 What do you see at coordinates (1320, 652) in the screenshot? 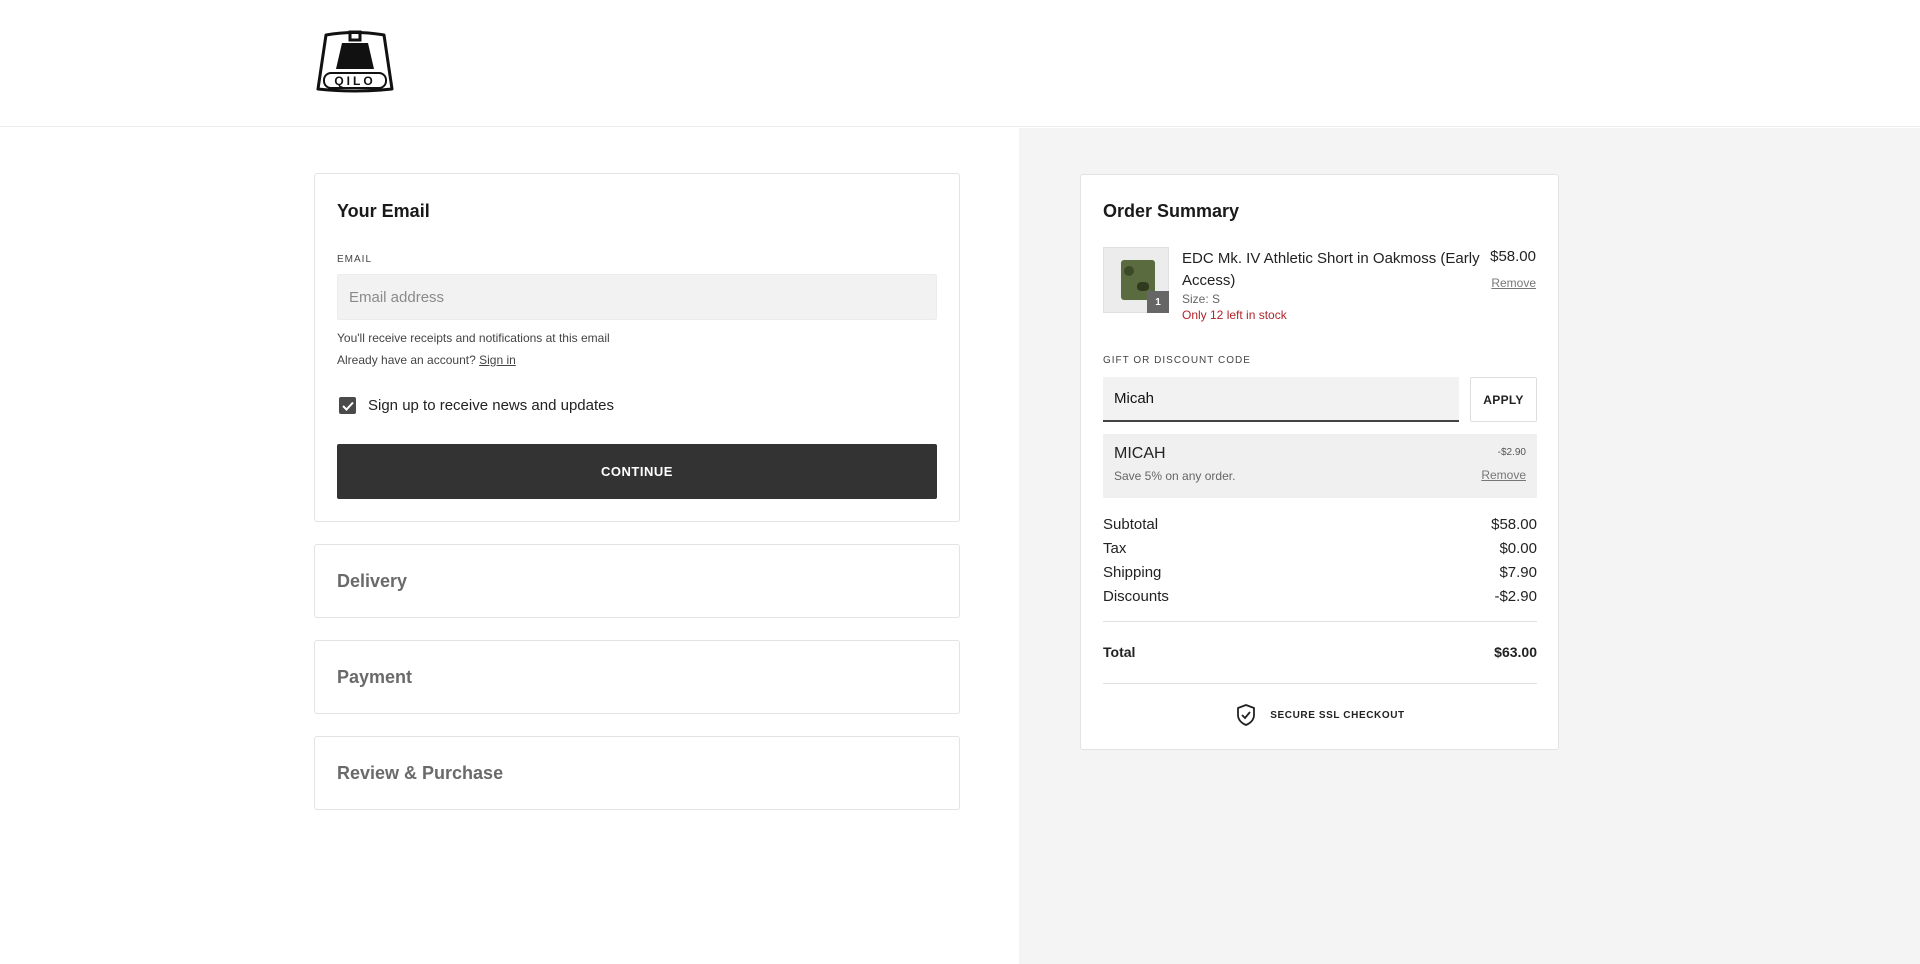
I see `total-row: Total $63.00` at bounding box center [1320, 652].